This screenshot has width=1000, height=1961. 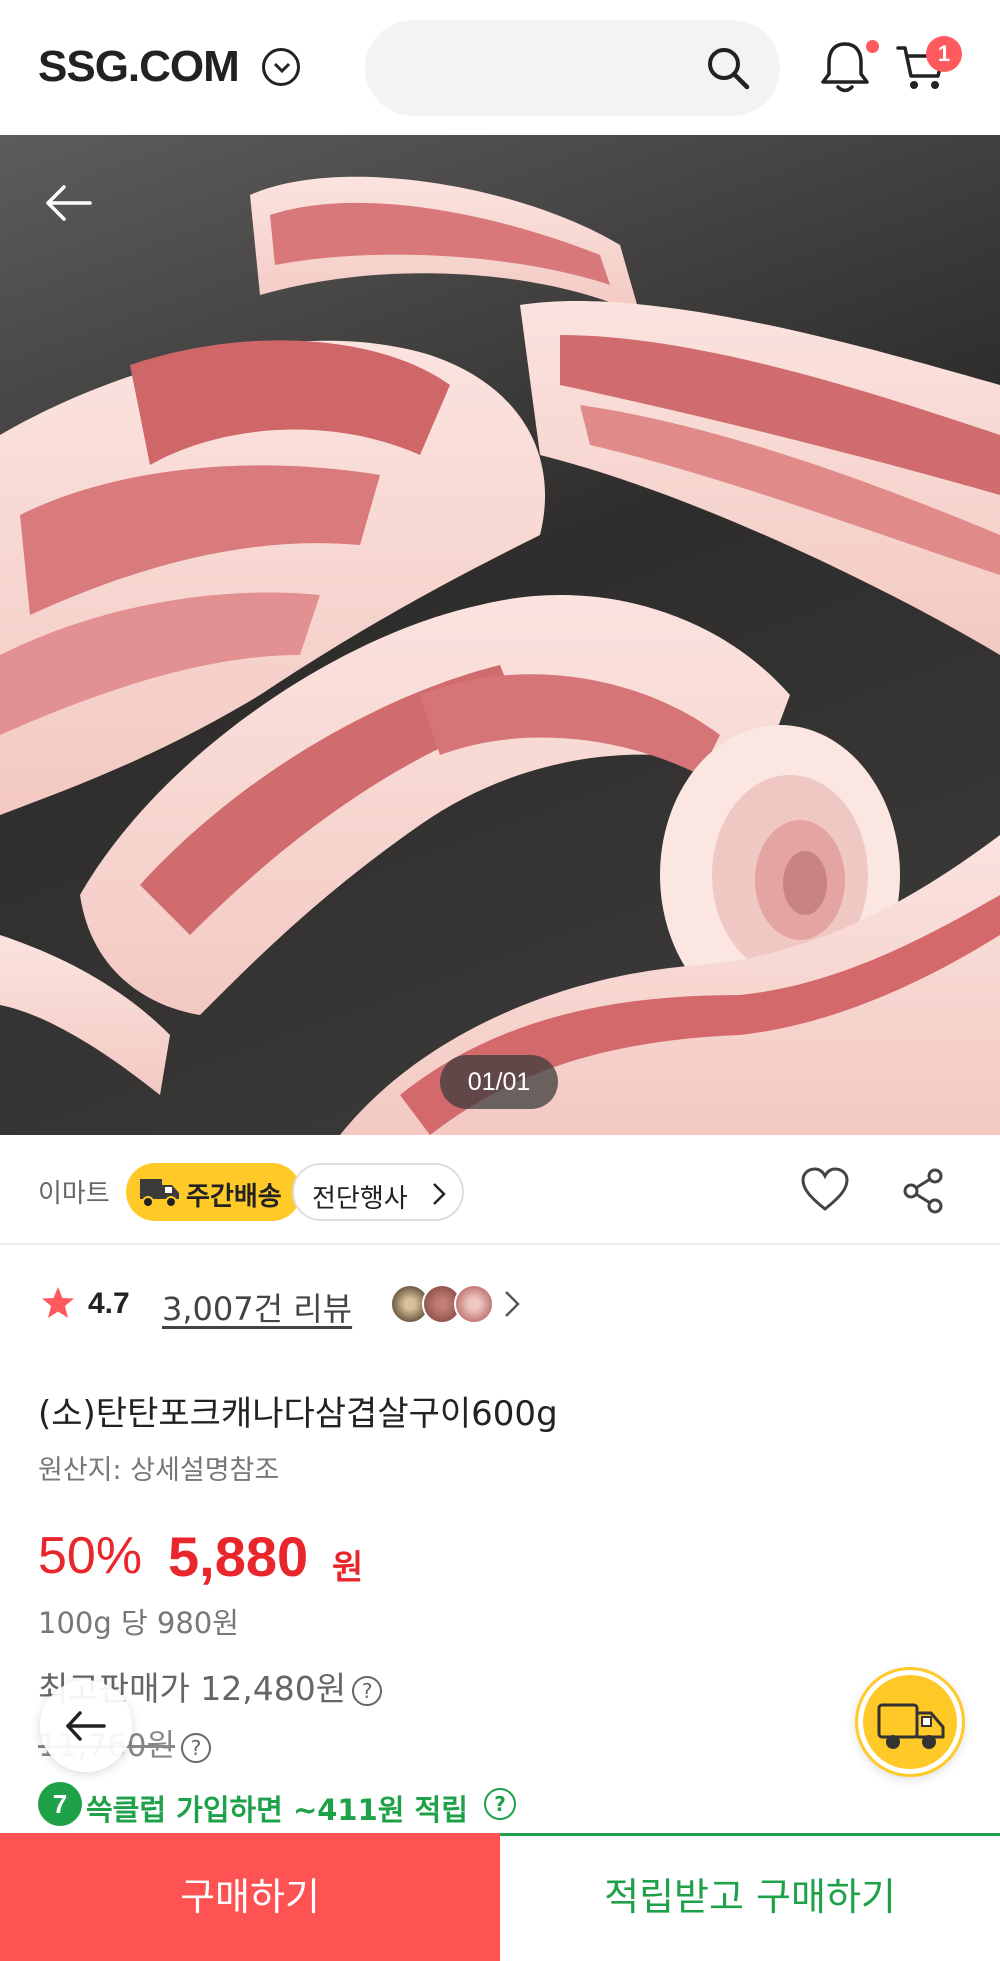 I want to click on mall-selector-chevron-icon, so click(x=281, y=67).